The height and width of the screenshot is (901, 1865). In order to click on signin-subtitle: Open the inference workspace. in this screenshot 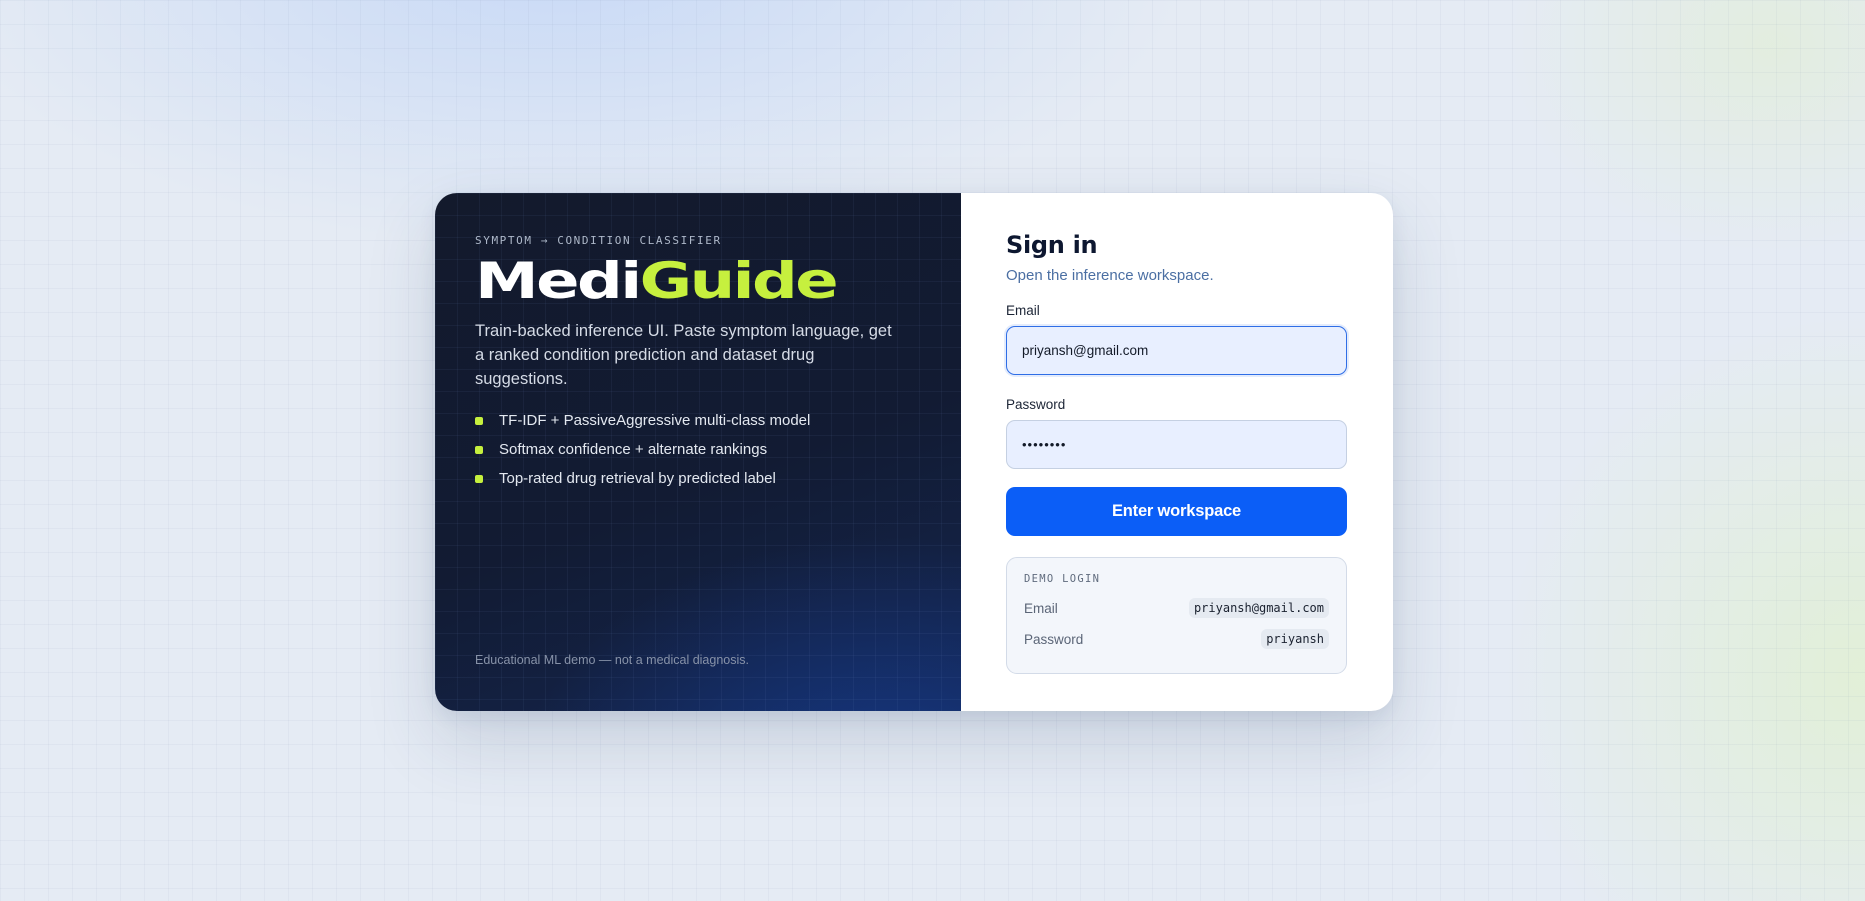, I will do `click(1110, 275)`.